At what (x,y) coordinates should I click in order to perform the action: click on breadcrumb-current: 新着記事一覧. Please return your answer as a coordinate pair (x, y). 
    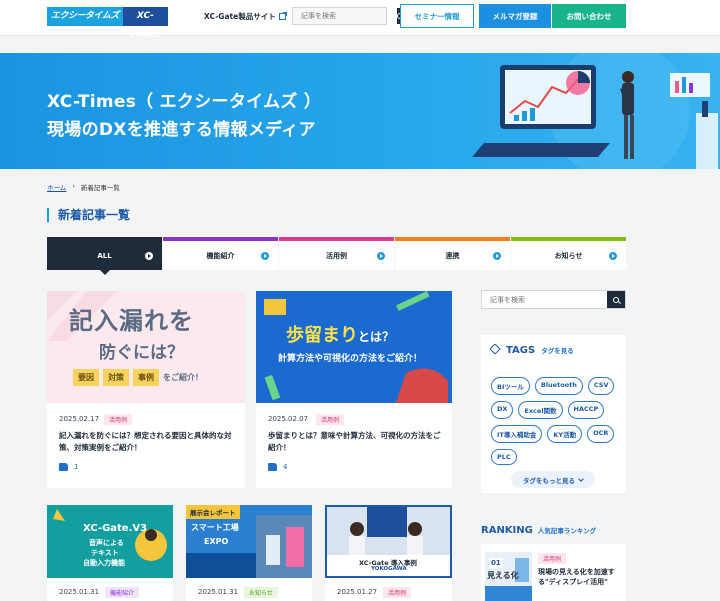
    Looking at the image, I should click on (100, 188).